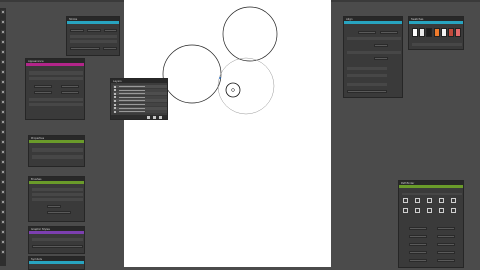 The width and height of the screenshot is (480, 270). Describe the element at coordinates (110, 48) in the screenshot. I see `stroke-arrow-field` at that location.